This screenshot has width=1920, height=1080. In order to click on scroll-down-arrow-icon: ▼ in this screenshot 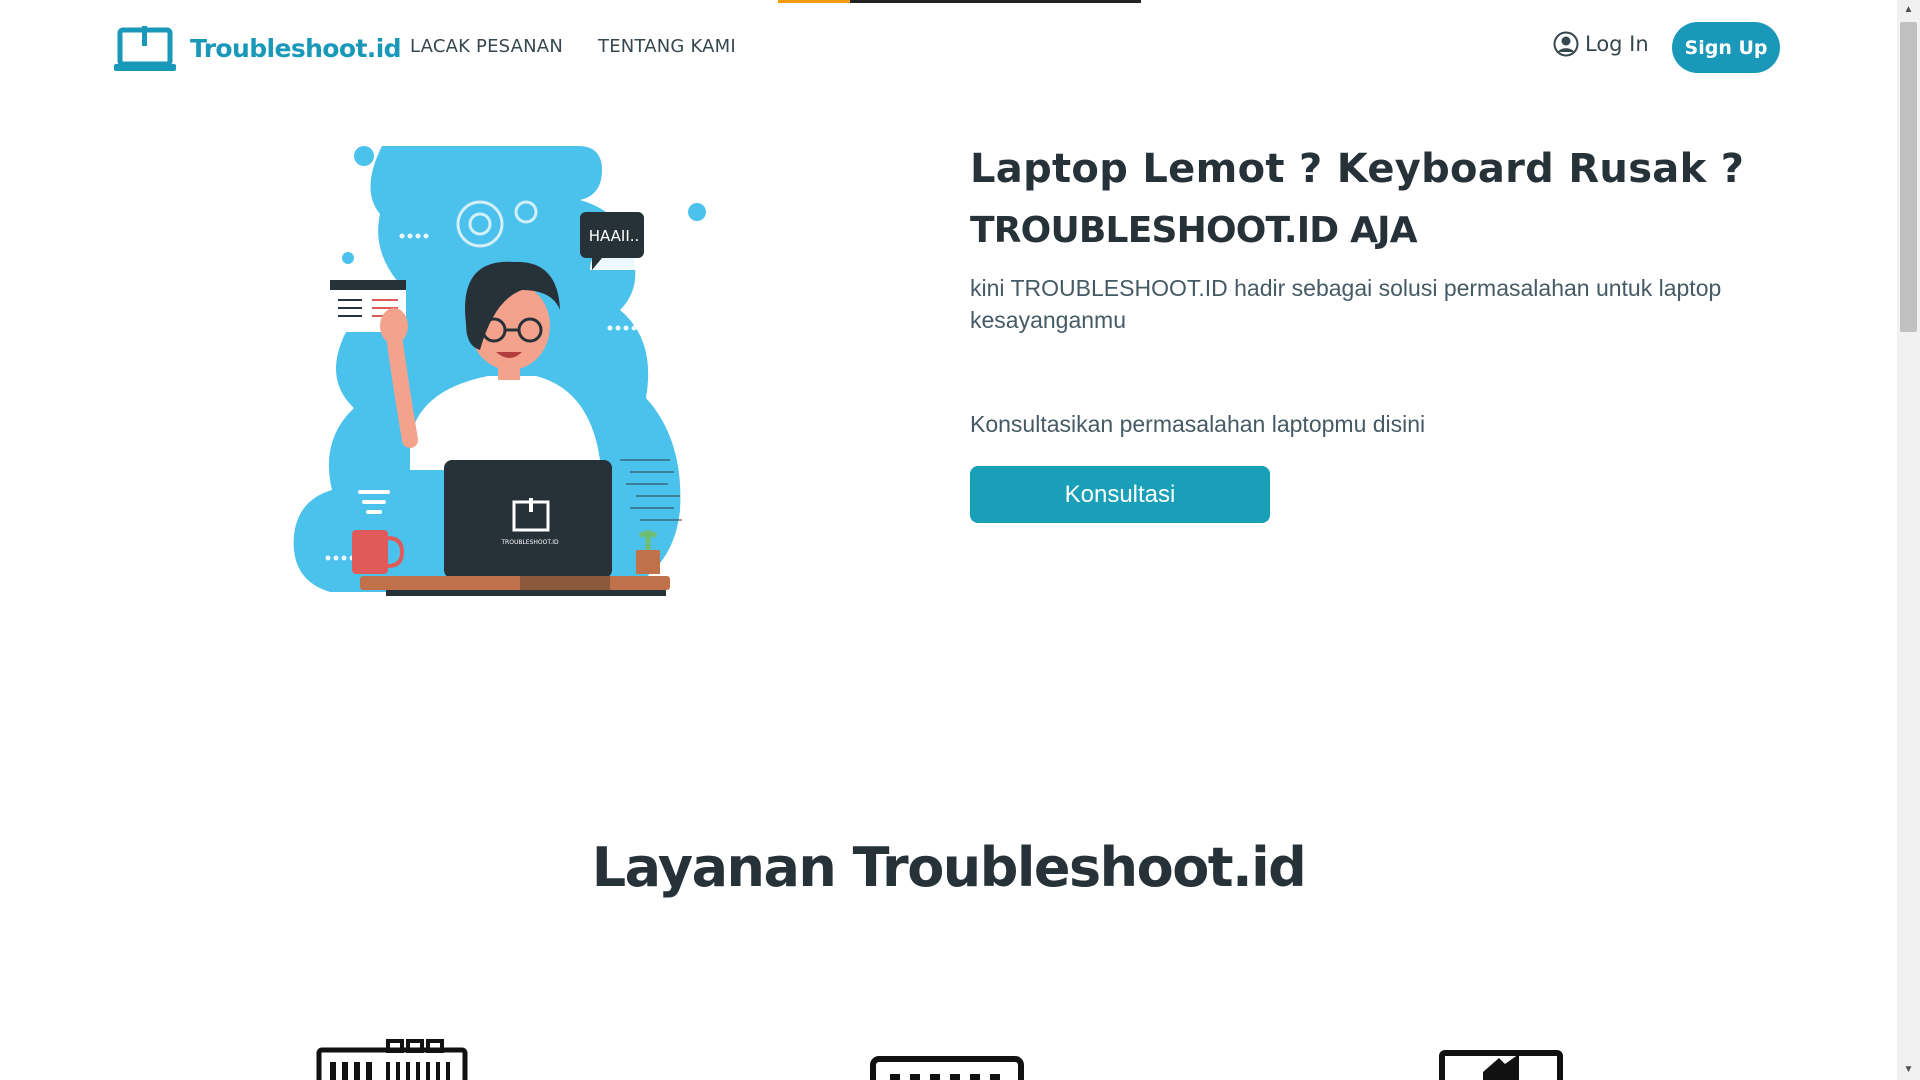, I will do `click(1908, 1070)`.